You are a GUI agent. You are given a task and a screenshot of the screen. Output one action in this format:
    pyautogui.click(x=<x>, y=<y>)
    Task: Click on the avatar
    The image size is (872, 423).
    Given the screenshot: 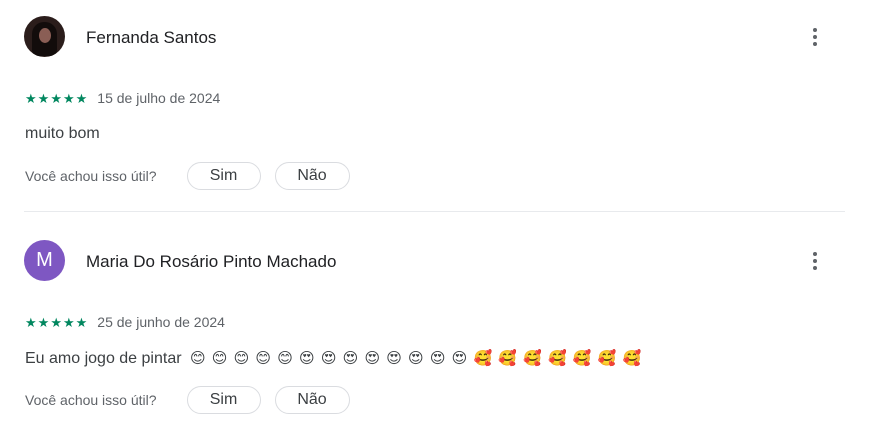 What is the action you would take?
    pyautogui.click(x=44, y=36)
    